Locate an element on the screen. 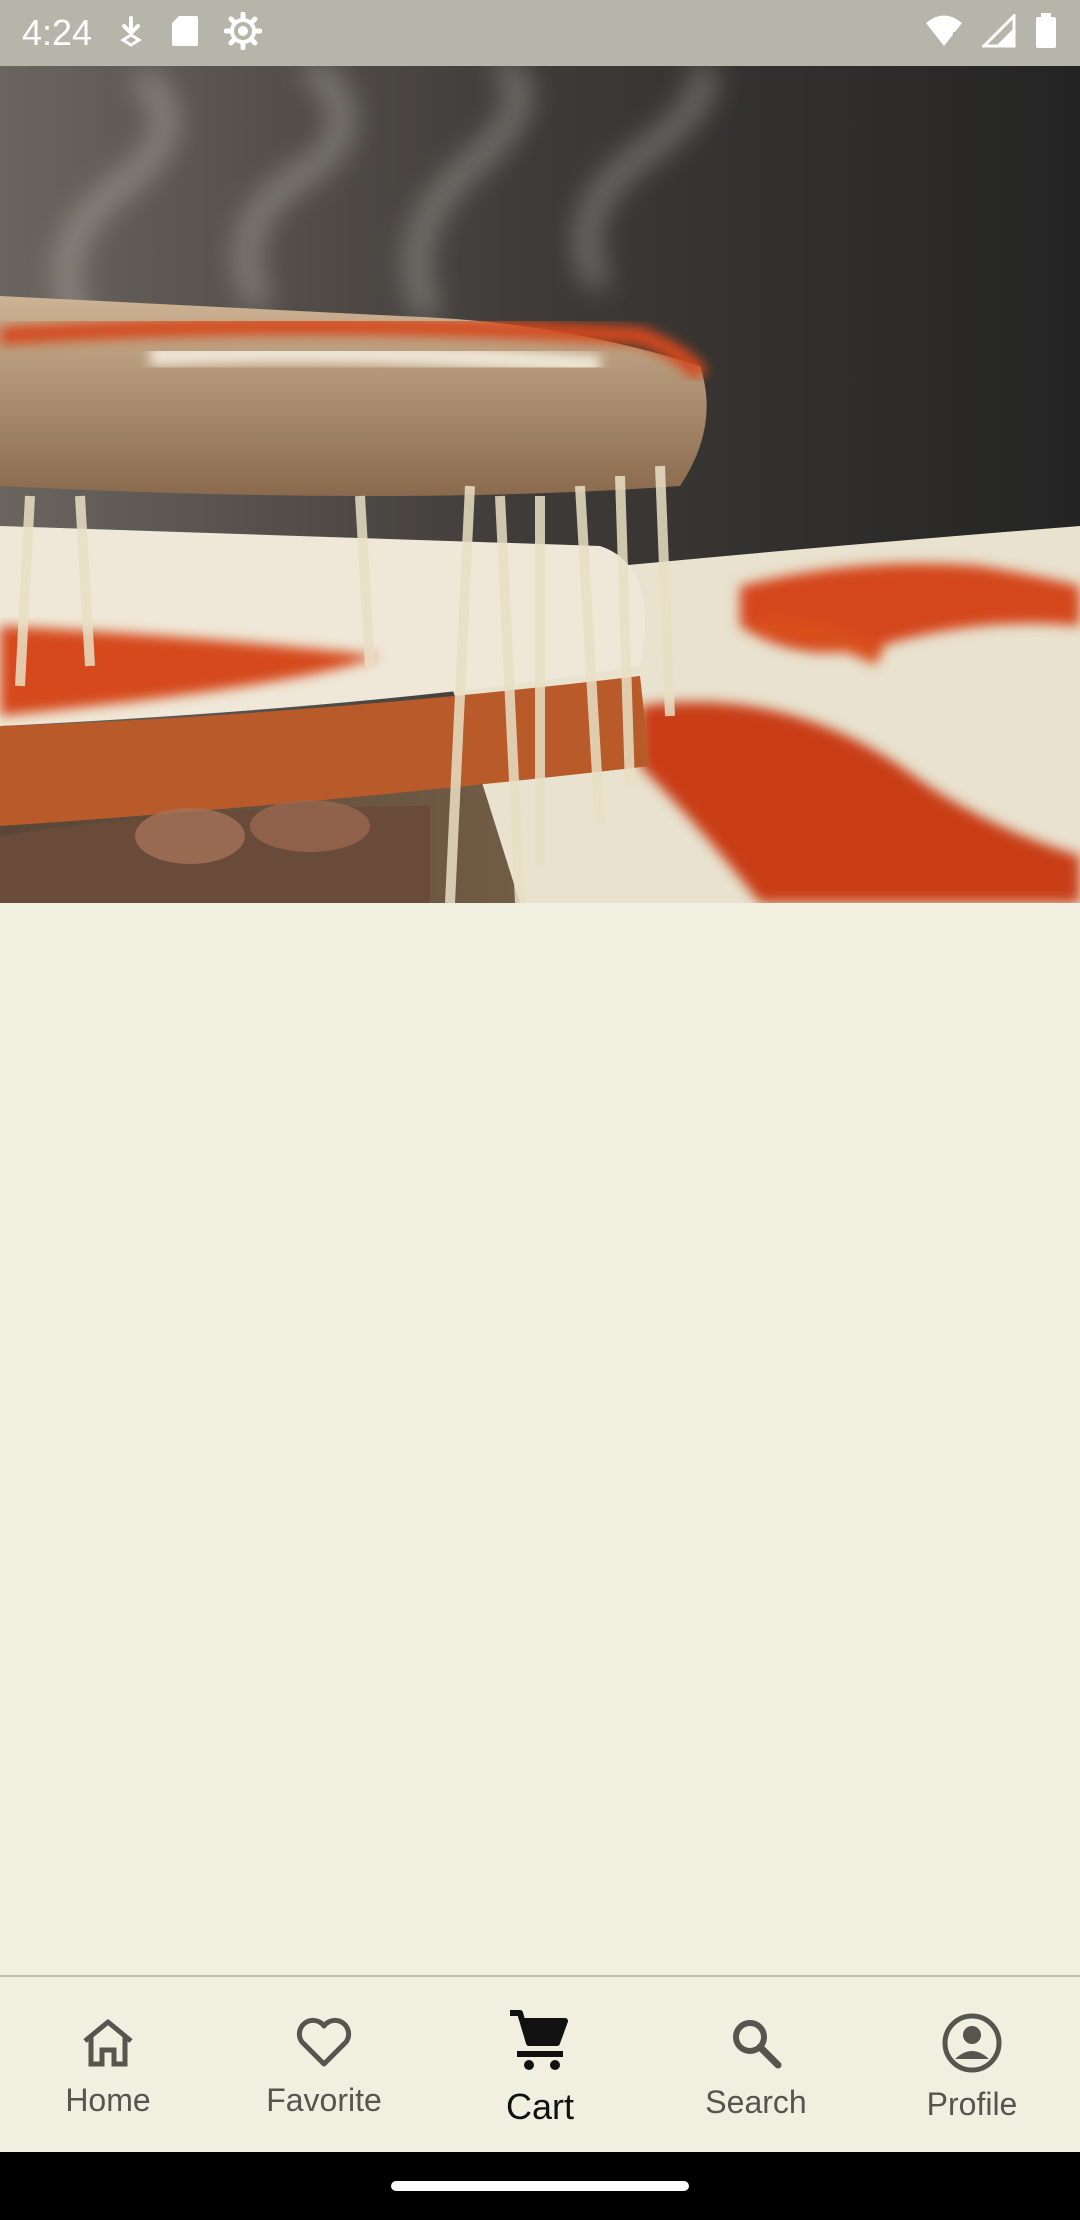 This screenshot has height=2220, width=1080. sd-card-icon is located at coordinates (185, 33).